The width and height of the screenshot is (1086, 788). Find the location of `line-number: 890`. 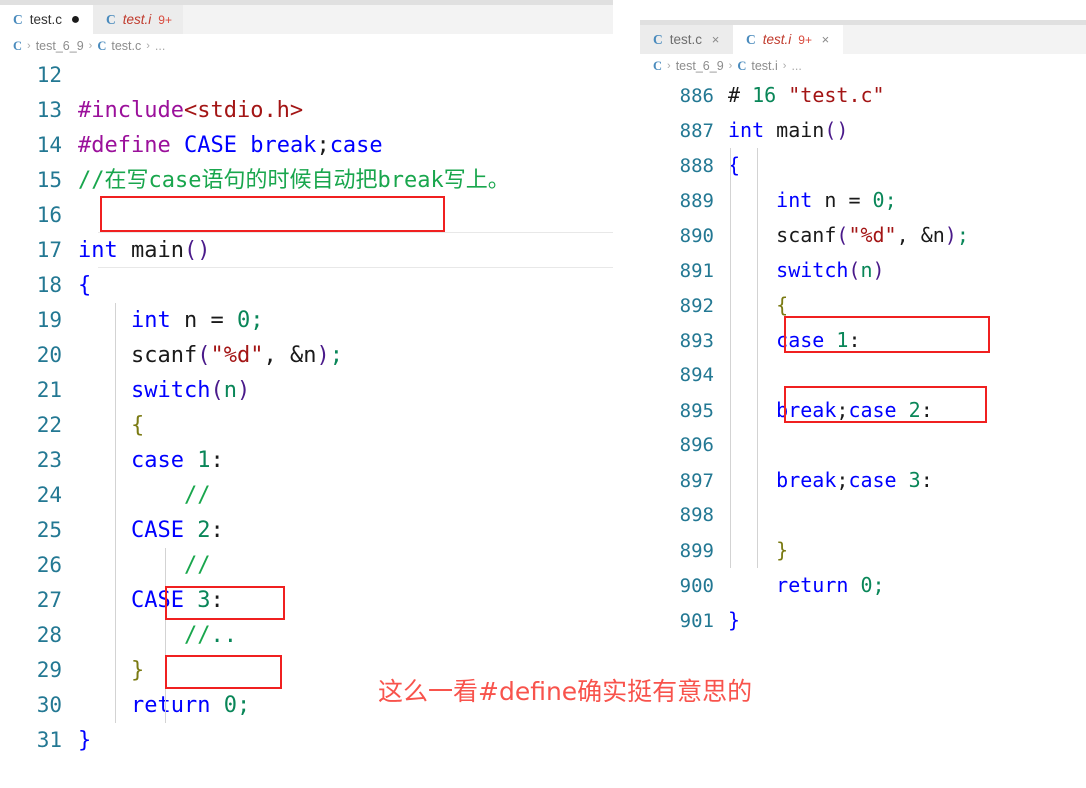

line-number: 890 is located at coordinates (696, 236).